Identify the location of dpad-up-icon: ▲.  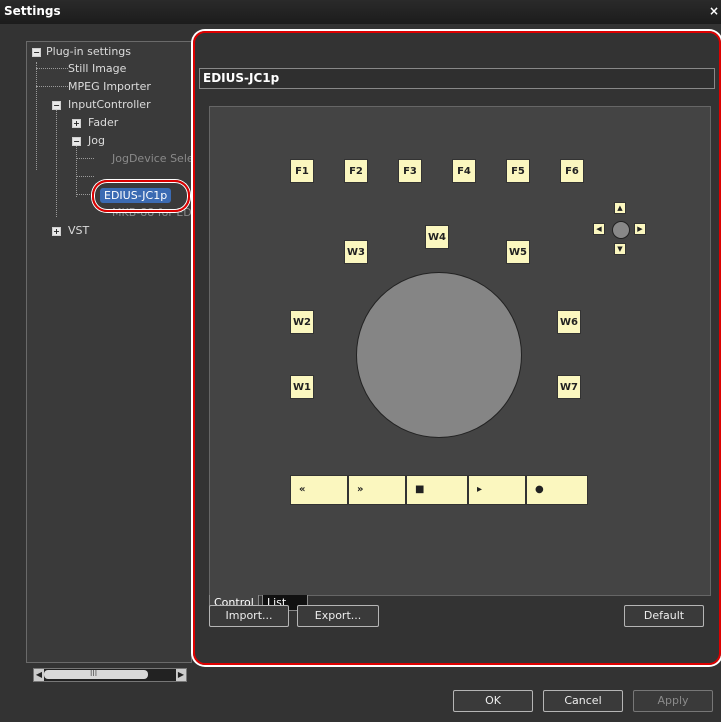
(620, 208).